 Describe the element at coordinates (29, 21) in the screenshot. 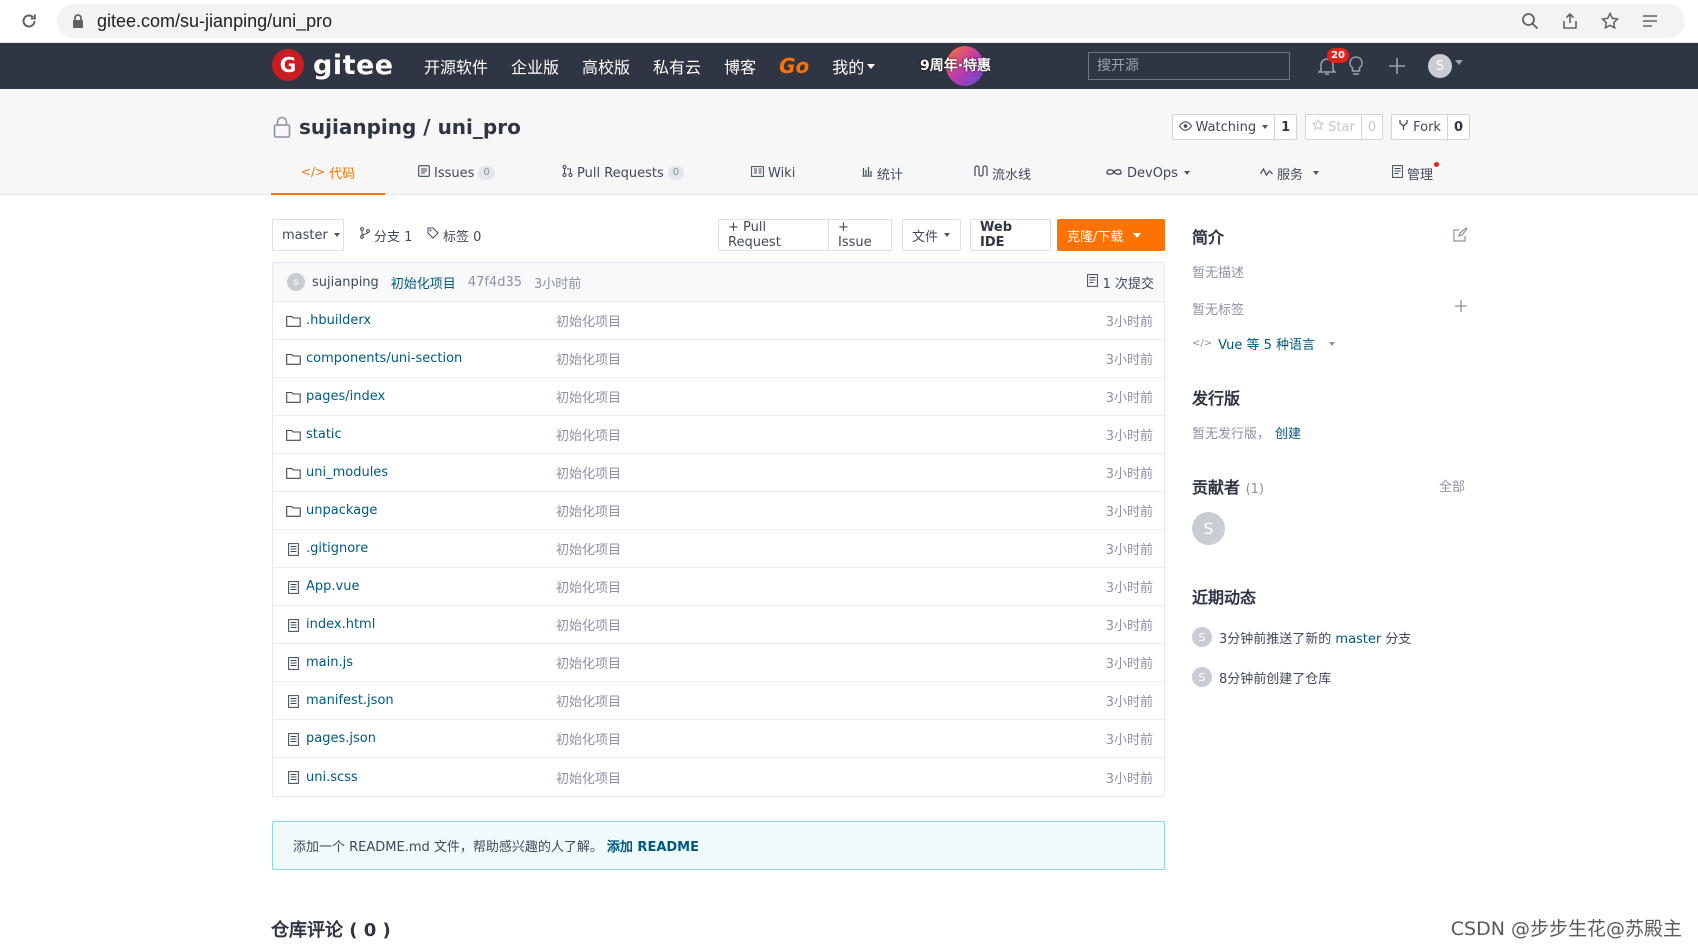

I see `reload-icon` at that location.